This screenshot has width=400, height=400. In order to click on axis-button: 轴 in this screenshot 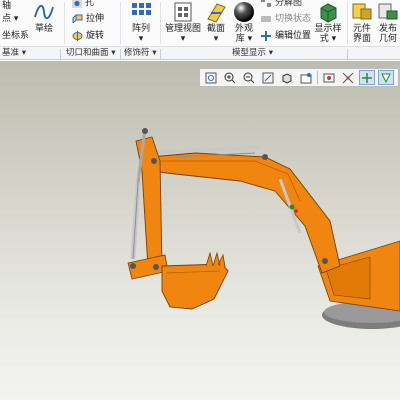, I will do `click(6, 6)`.